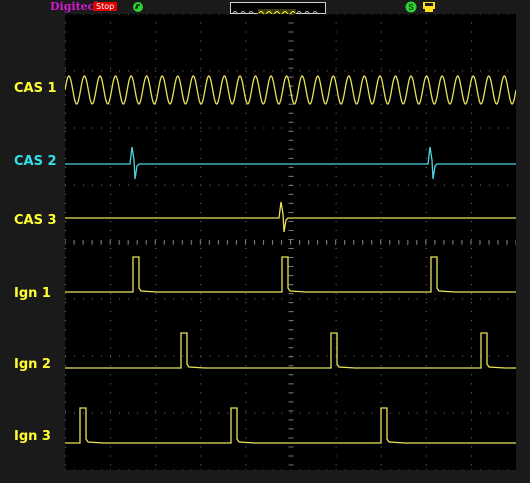 The image size is (530, 483). I want to click on channel-label-cas2: CAS 2, so click(35, 161).